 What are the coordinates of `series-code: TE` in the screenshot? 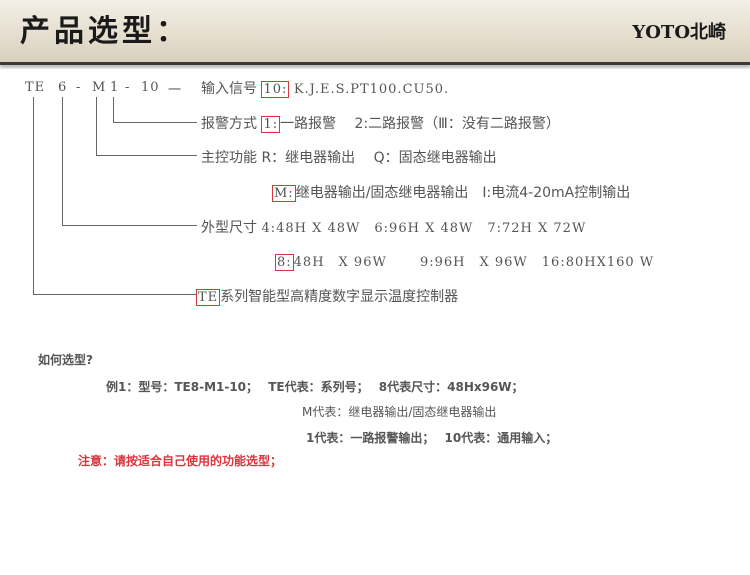 It's located at (208, 297).